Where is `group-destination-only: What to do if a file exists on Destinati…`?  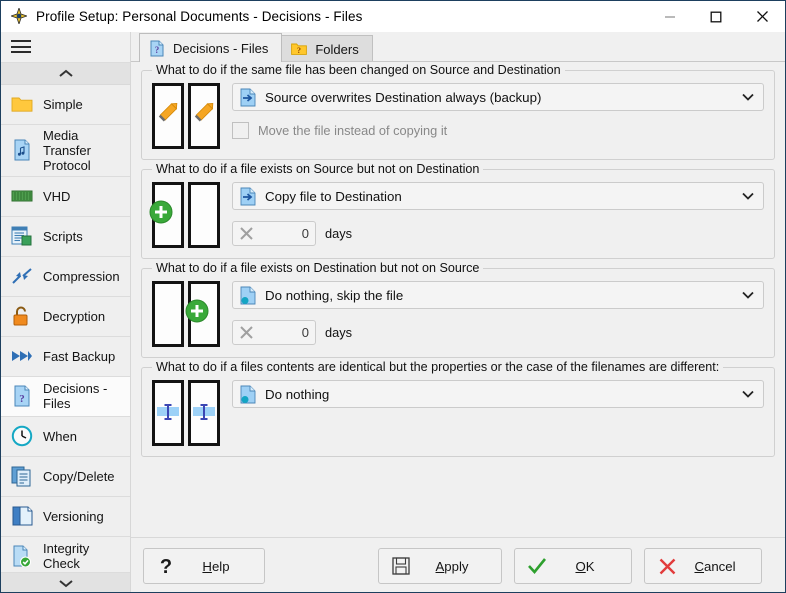 group-destination-only: What to do if a file exists on Destinati… is located at coordinates (458, 309).